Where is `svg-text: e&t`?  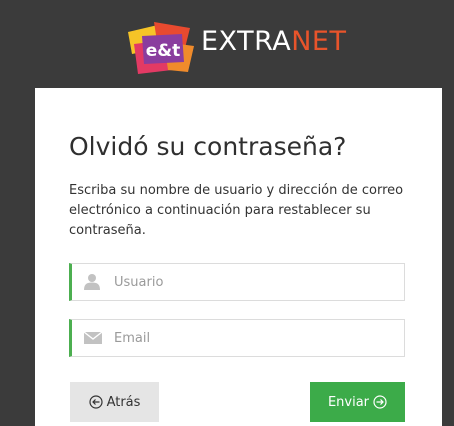 svg-text: e&t is located at coordinates (163, 51).